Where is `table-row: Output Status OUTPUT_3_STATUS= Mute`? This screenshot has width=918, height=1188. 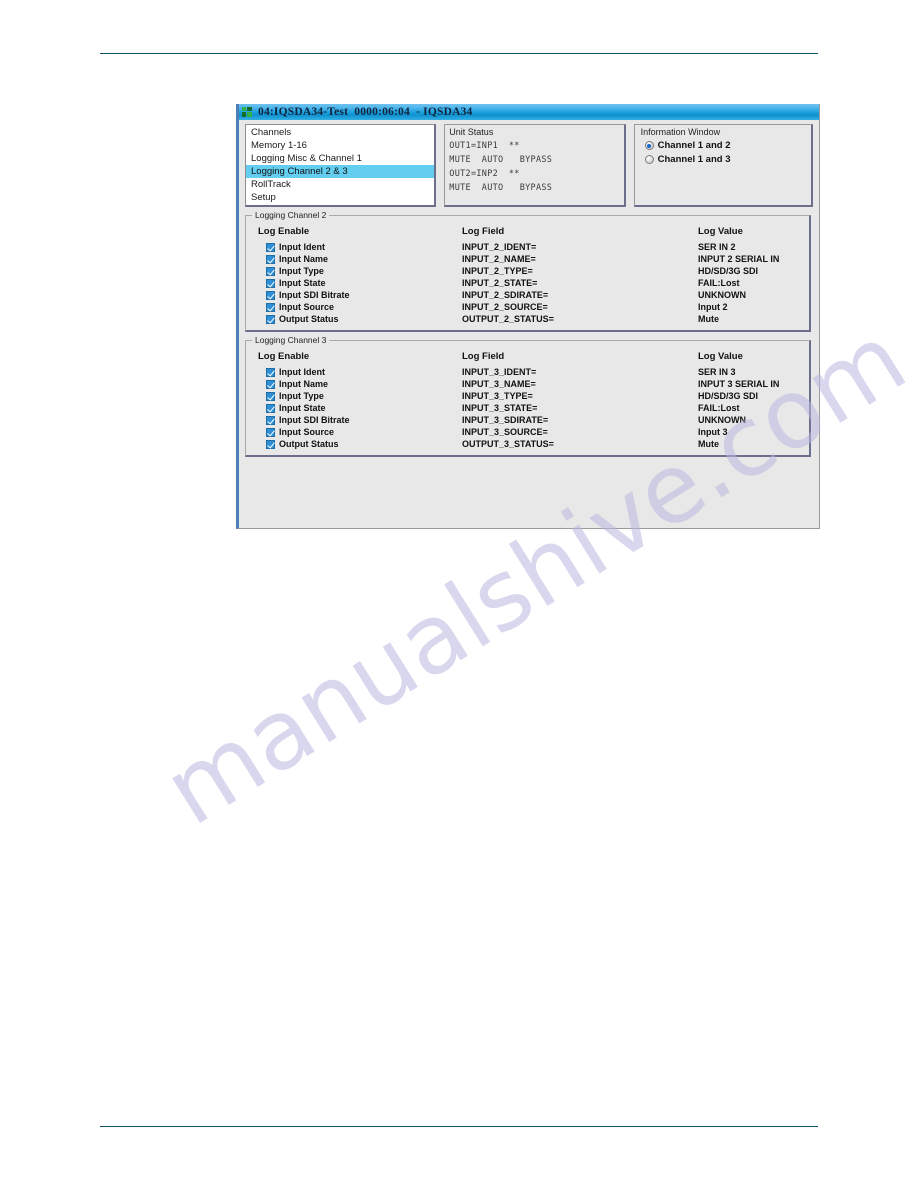
table-row: Output Status OUTPUT_3_STATUS= Mute is located at coordinates (527, 444).